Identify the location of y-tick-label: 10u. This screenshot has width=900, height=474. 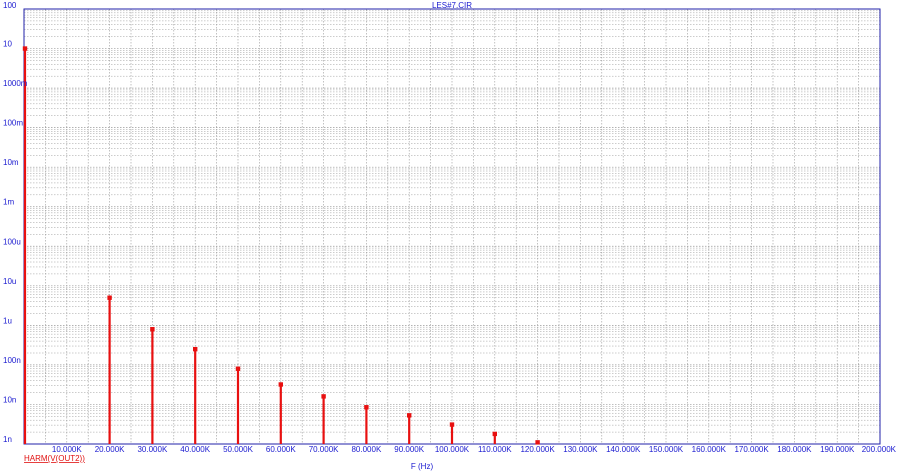
(9, 281).